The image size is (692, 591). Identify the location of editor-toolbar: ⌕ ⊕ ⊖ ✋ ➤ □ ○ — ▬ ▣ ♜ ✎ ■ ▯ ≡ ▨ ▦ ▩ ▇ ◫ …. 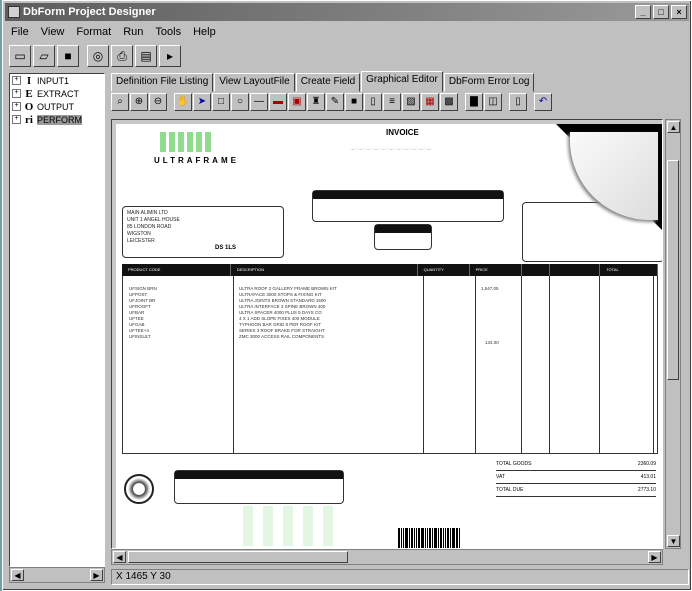
(331, 104).